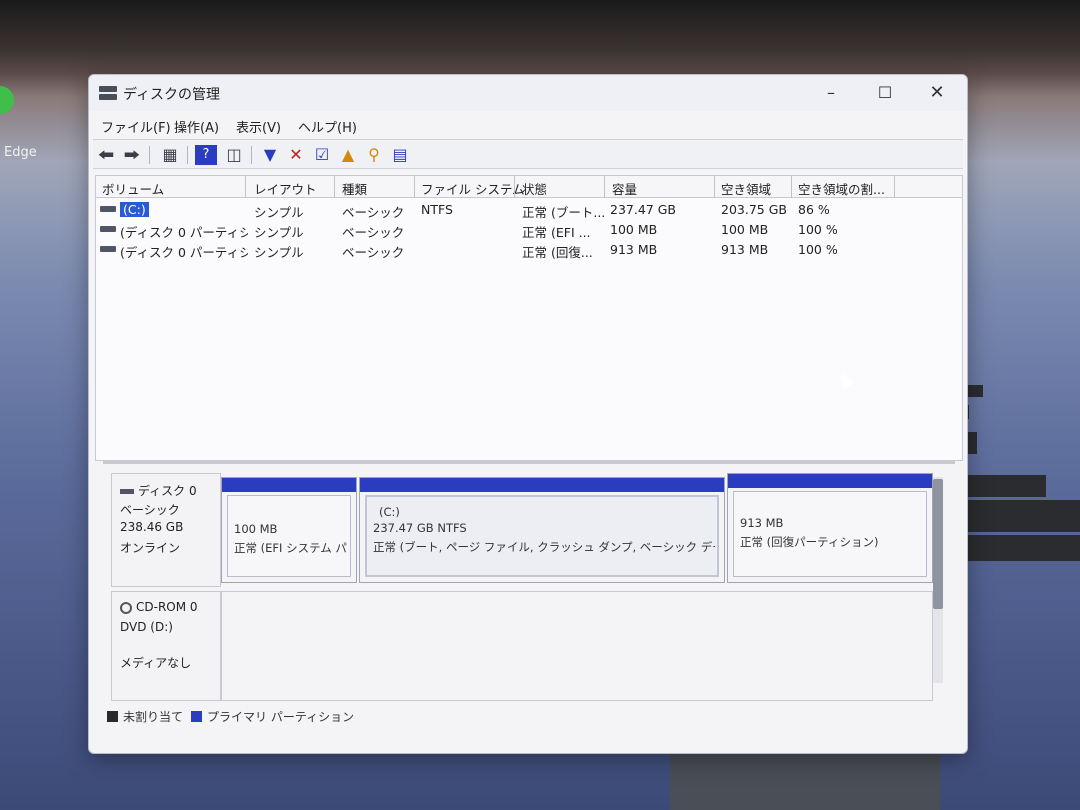 This screenshot has width=1080, height=810. What do you see at coordinates (196, 126) in the screenshot?
I see `menu-action: 操作(A)` at bounding box center [196, 126].